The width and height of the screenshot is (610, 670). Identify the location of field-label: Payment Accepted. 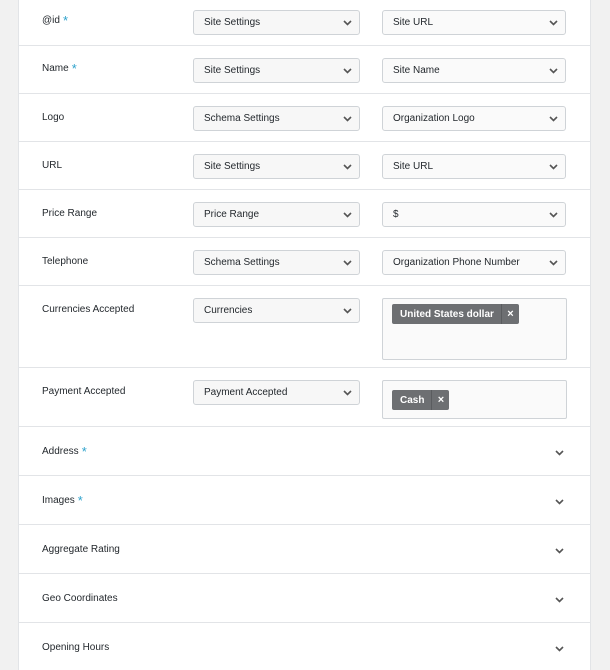
(83, 391).